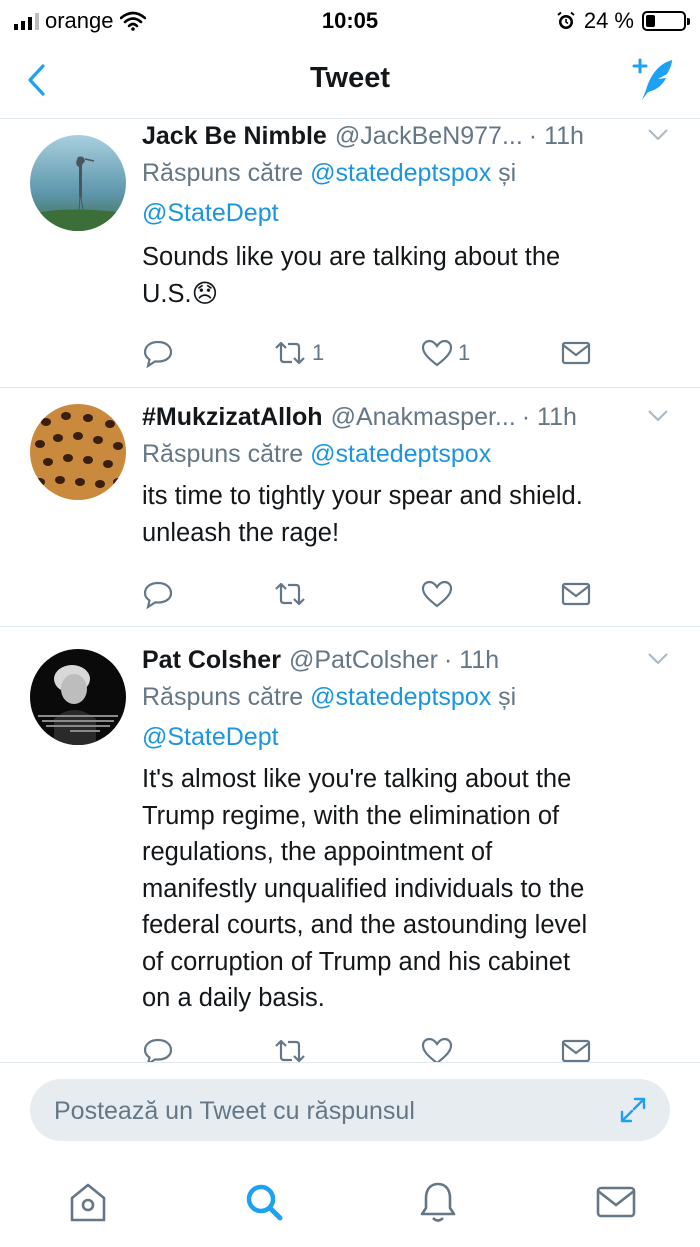 The width and height of the screenshot is (700, 1247). I want to click on like-count: 1, so click(464, 352).